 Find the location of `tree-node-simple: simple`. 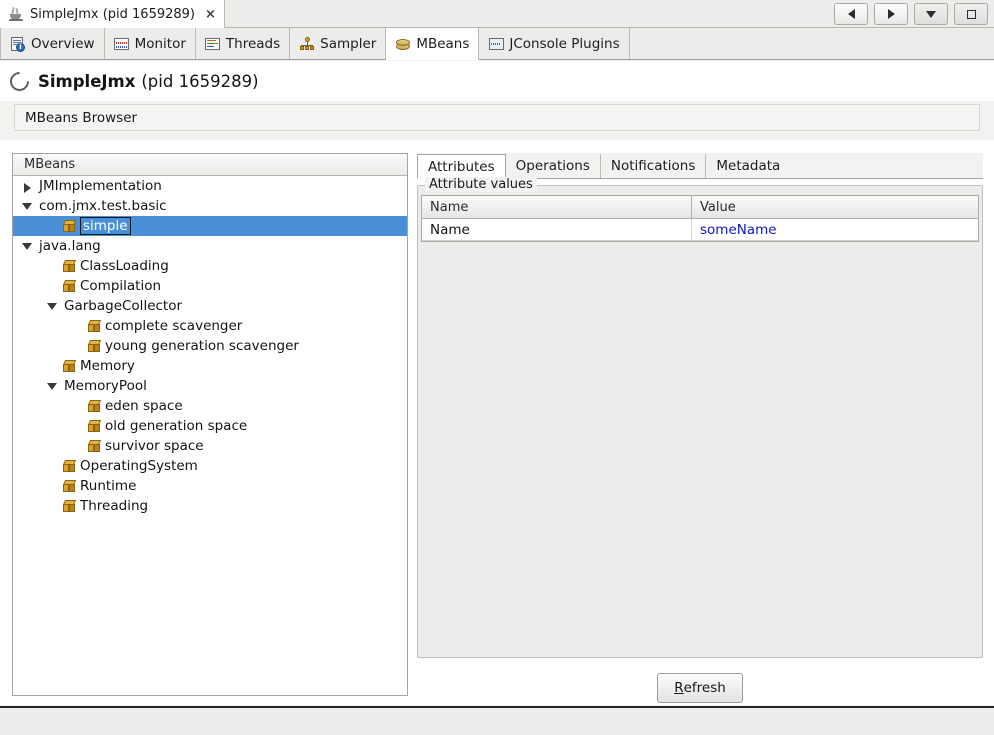

tree-node-simple: simple is located at coordinates (210, 226).